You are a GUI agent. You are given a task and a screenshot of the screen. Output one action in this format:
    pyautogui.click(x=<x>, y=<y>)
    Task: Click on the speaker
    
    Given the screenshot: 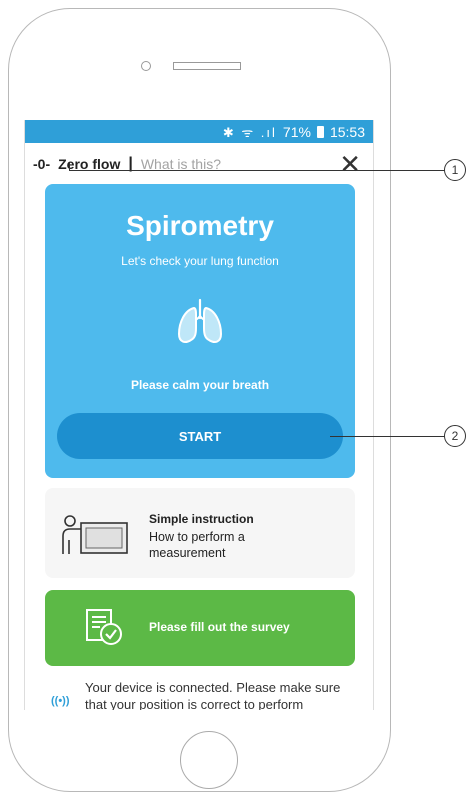 What is the action you would take?
    pyautogui.click(x=207, y=66)
    